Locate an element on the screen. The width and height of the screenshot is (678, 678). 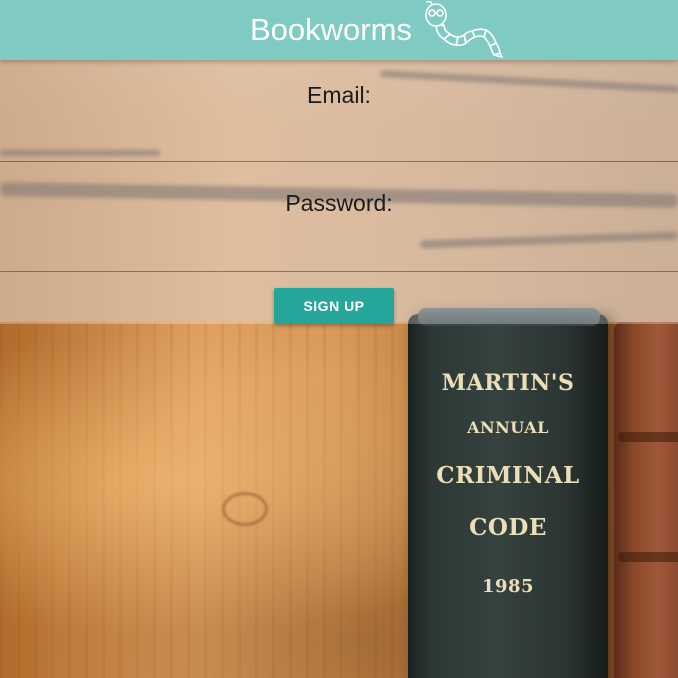
book-spine-text: CODE is located at coordinates (508, 527).